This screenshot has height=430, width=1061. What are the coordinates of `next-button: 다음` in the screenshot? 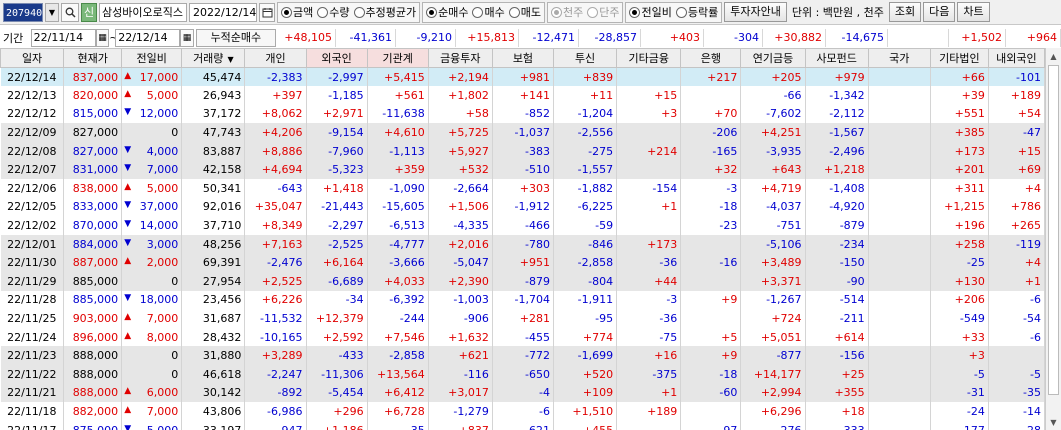 It's located at (939, 12).